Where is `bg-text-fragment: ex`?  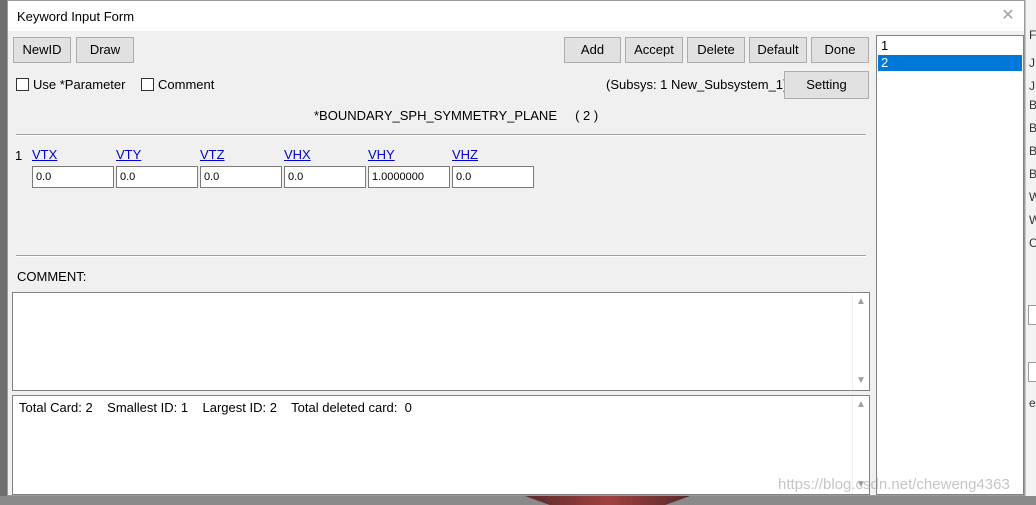 bg-text-fragment: ex is located at coordinates (1032, 403).